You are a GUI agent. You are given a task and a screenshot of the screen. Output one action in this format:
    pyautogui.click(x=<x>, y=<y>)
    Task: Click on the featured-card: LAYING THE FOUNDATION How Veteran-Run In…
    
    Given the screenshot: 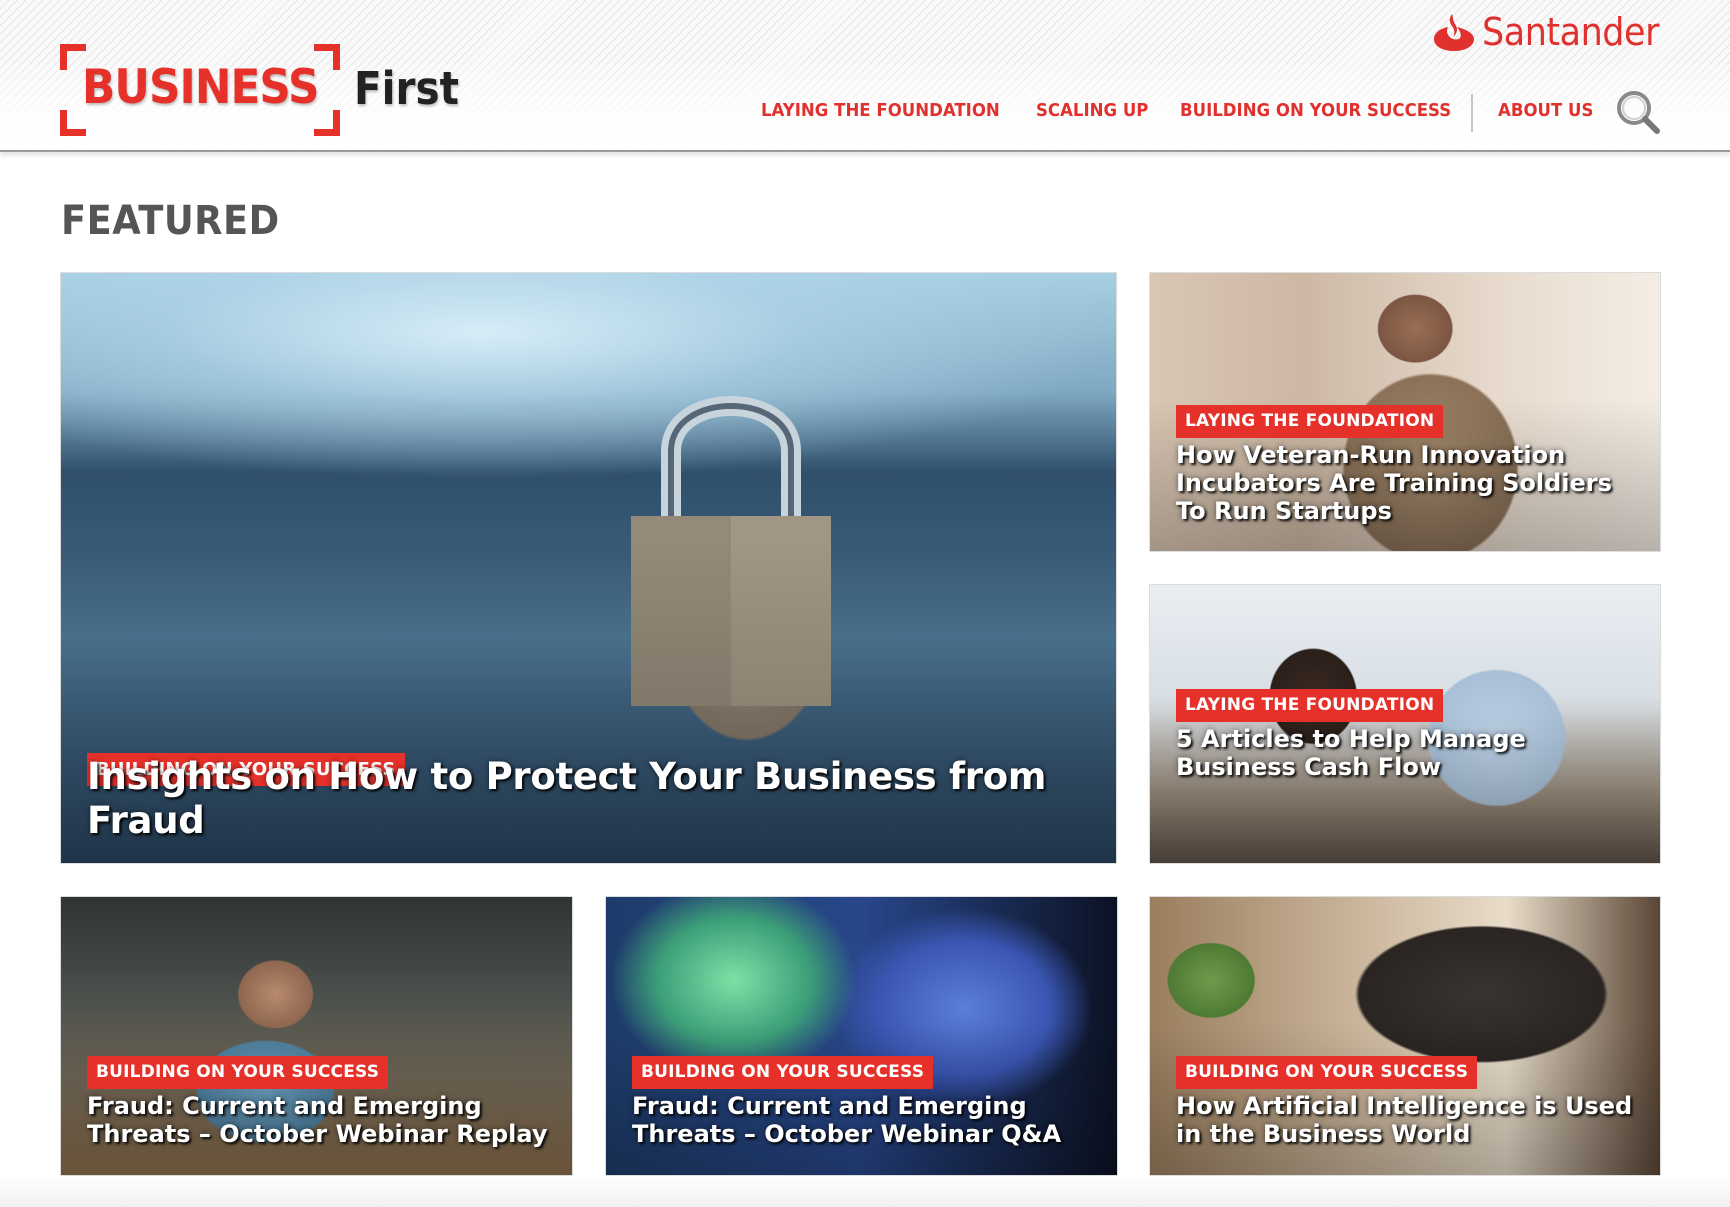 What is the action you would take?
    pyautogui.click(x=1405, y=412)
    